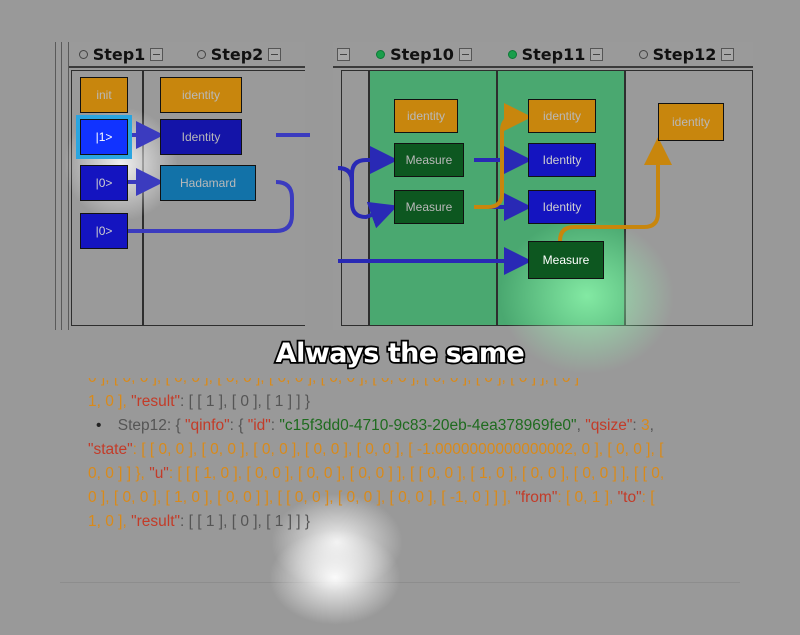 Image resolution: width=800 pixels, height=635 pixels. I want to click on gate-label: Hadamard, so click(208, 183).